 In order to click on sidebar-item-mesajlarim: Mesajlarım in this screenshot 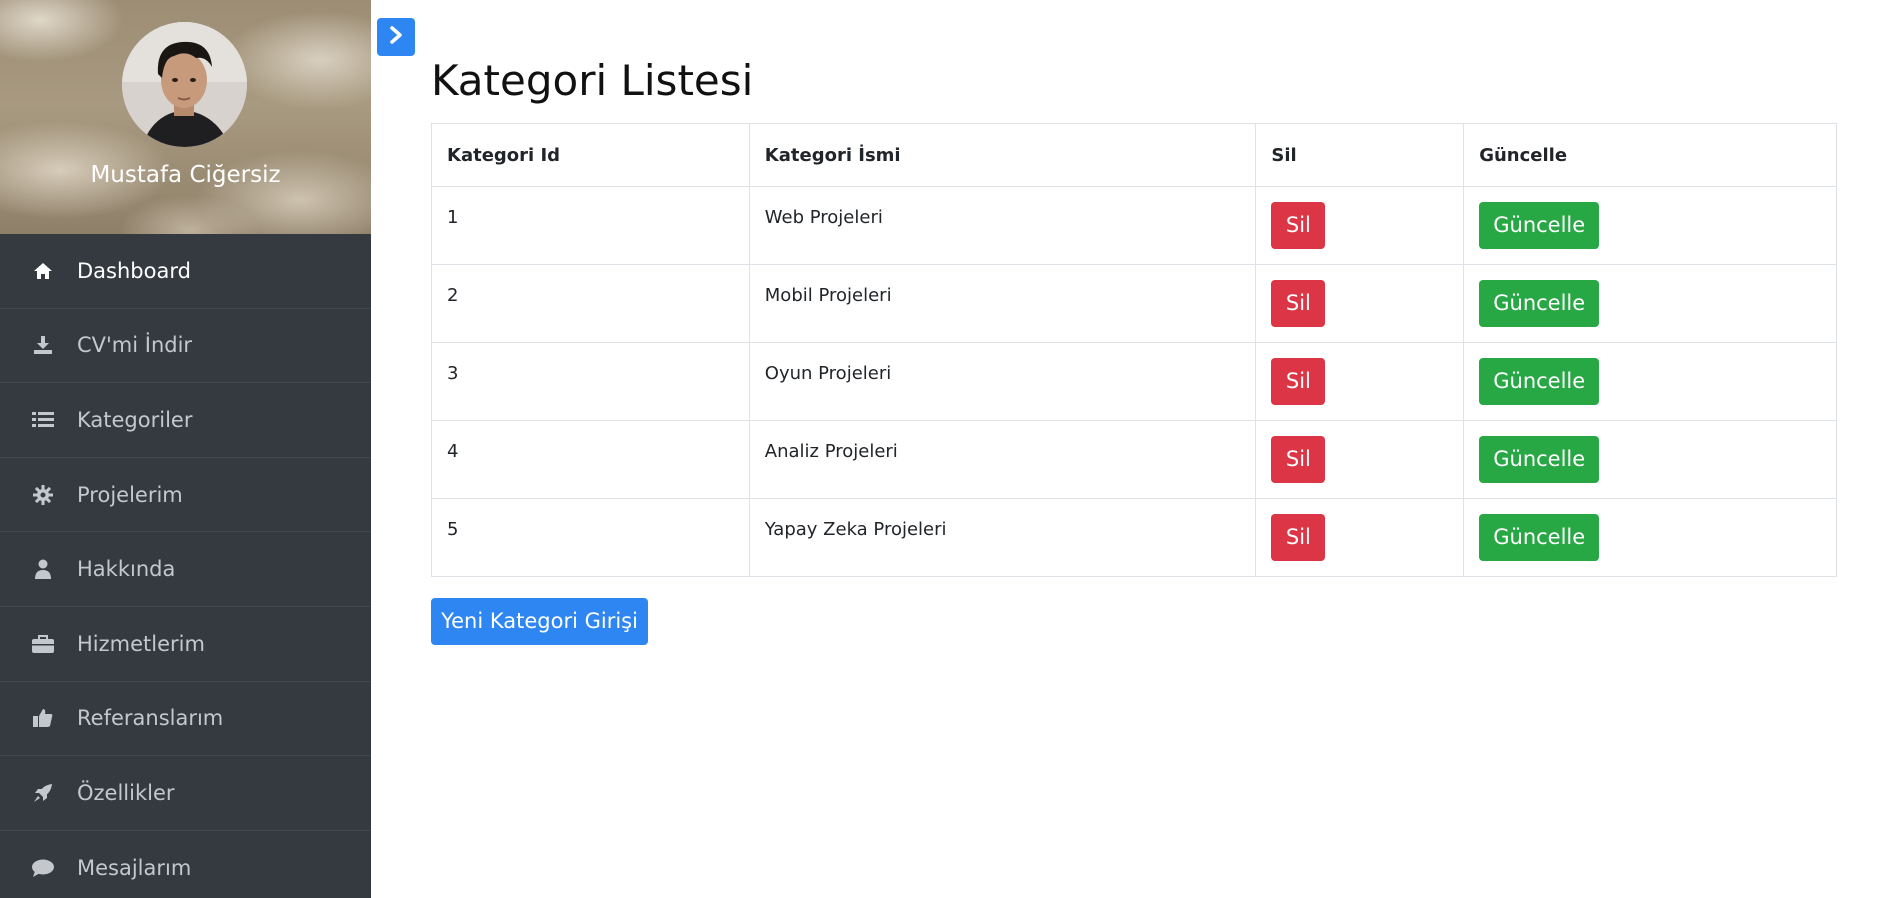, I will do `click(185, 864)`.